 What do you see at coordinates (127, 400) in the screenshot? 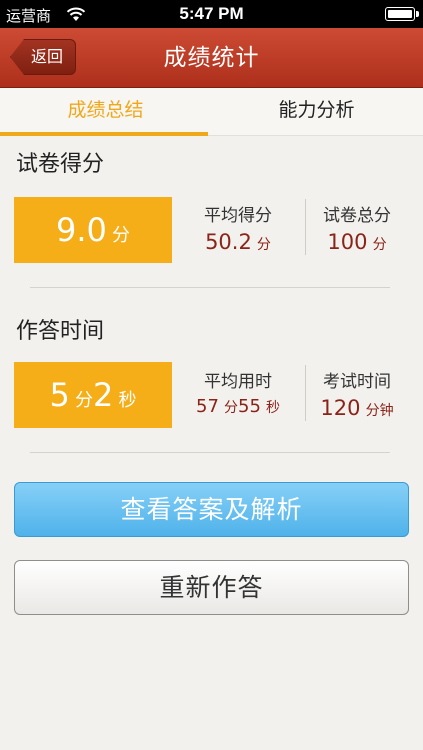
I see `time-seconds-unit: 秒` at bounding box center [127, 400].